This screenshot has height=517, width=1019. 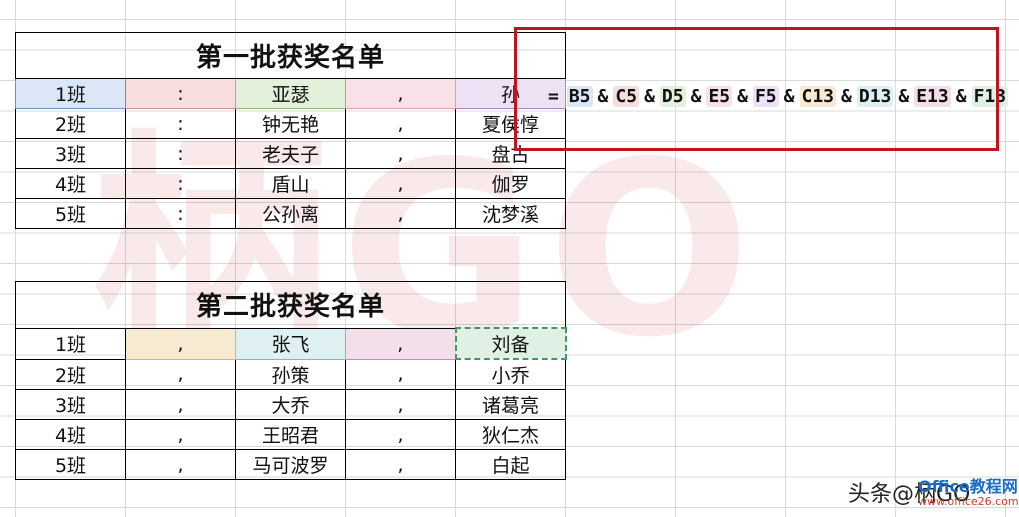 I want to click on cell: 小乔, so click(x=510, y=374).